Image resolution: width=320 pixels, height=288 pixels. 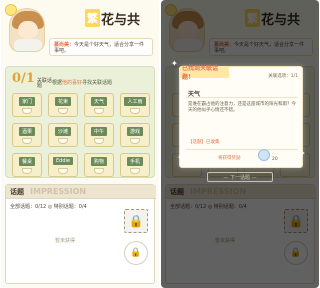 I want to click on title-rest: 花与共, so click(x=121, y=20).